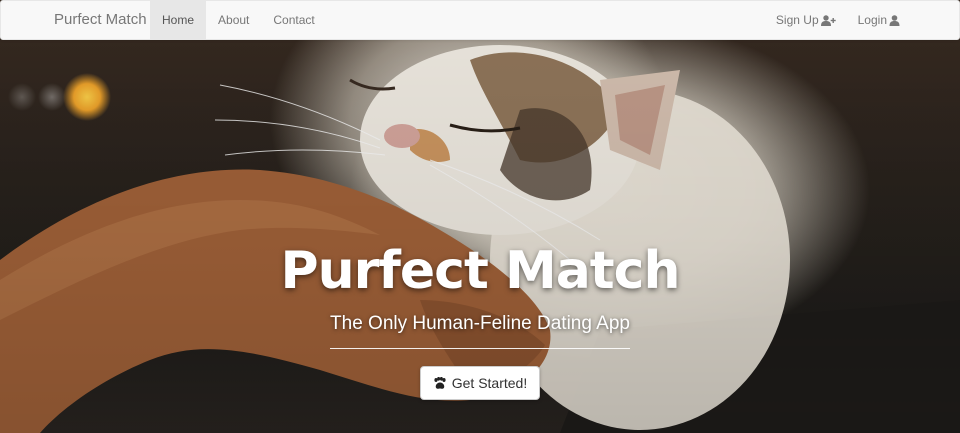  I want to click on nav-item-about: About, so click(233, 20).